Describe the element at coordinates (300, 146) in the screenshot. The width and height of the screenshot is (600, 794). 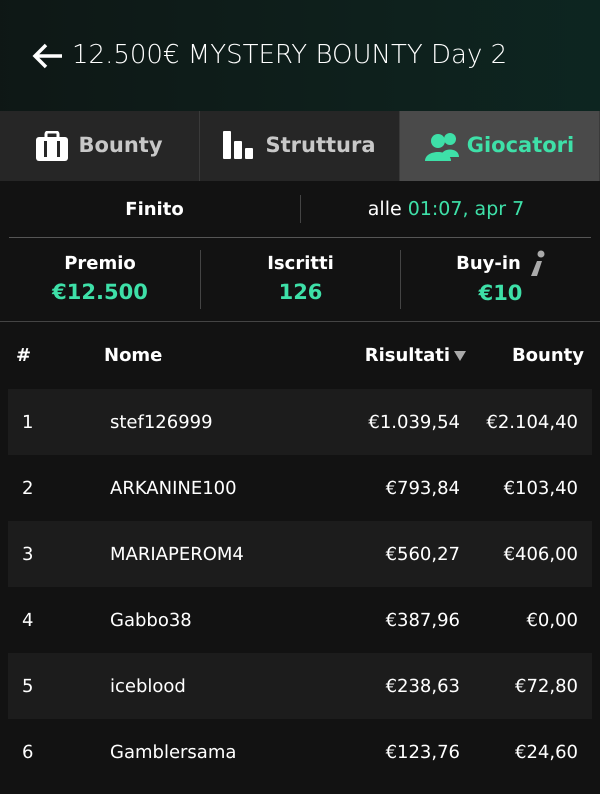
I see `tab: Struttura` at that location.